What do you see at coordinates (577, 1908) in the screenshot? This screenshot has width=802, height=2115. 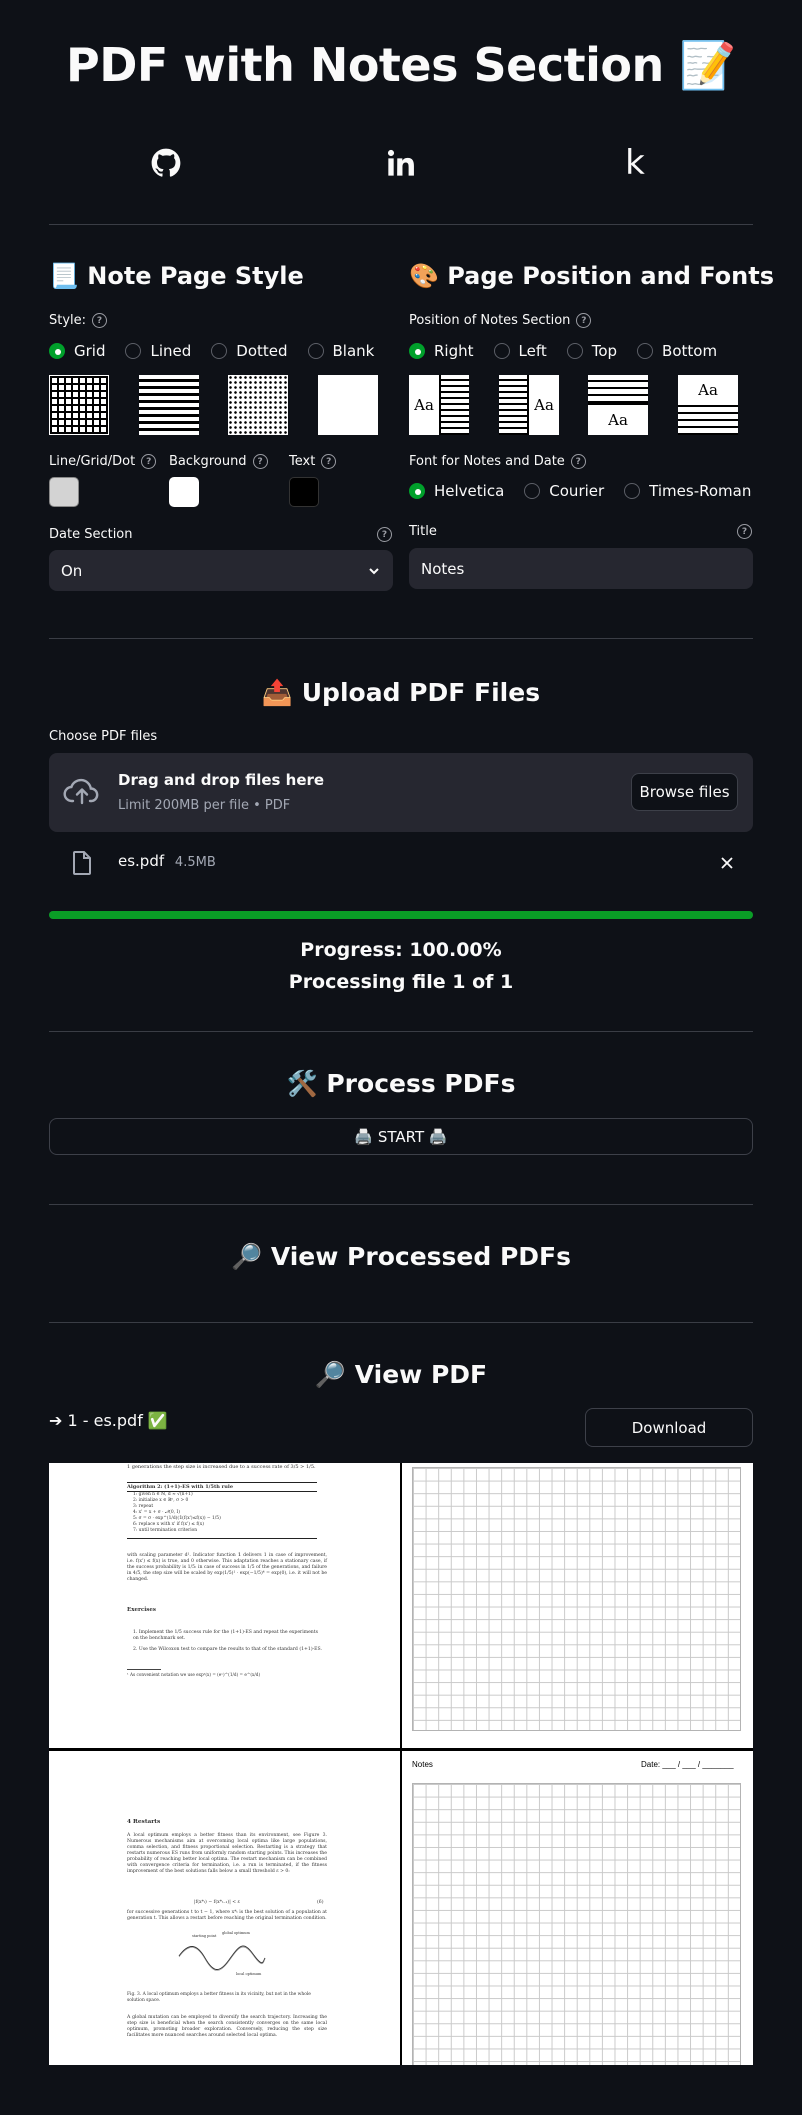 I see `pdf-page-2-notes: Notes Date: ___ / ___ / _______` at bounding box center [577, 1908].